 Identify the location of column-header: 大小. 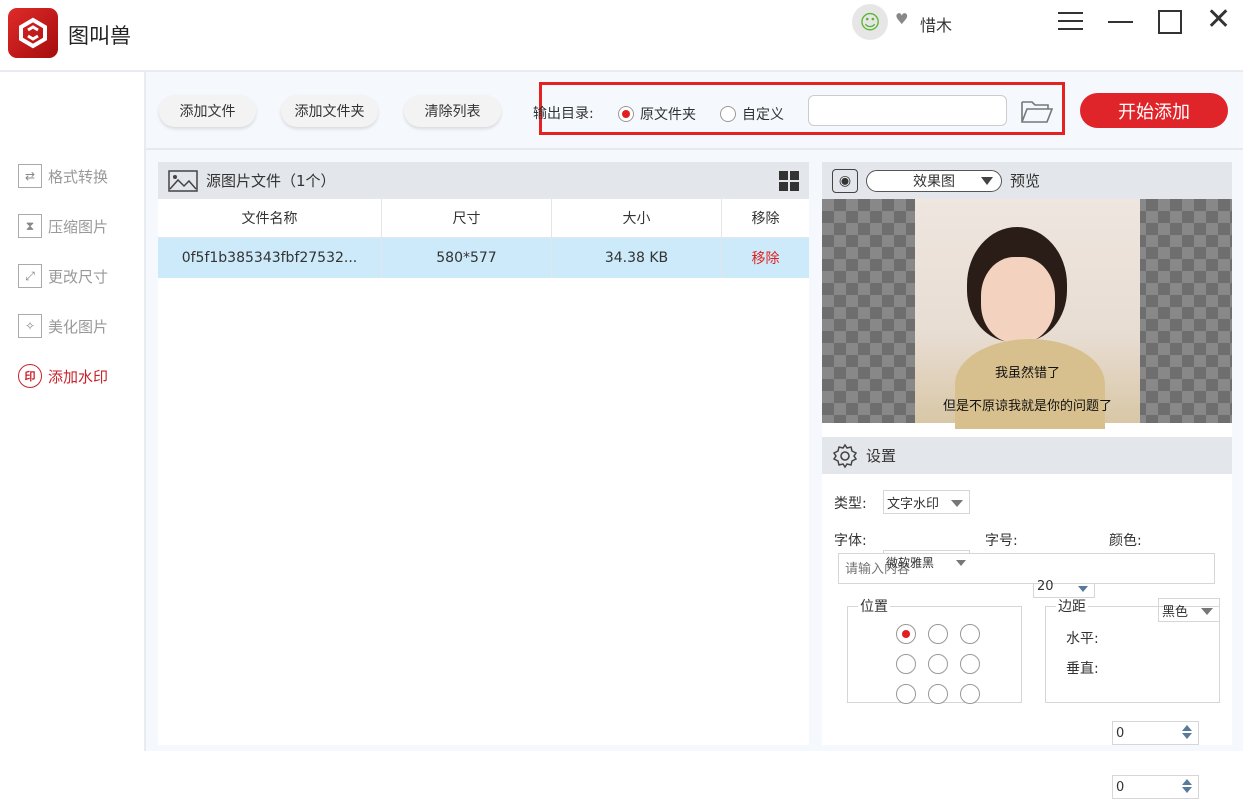
(637, 218).